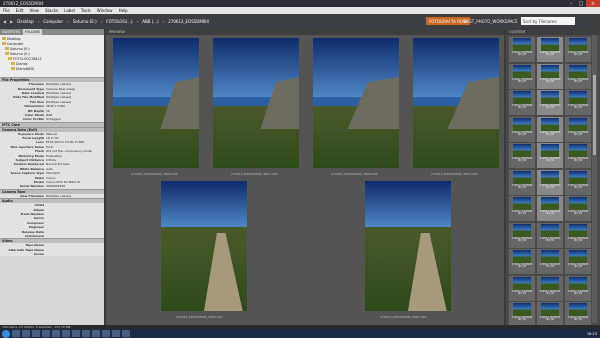  Describe the element at coordinates (51, 10) in the screenshot. I see `menu-stacks: Stacks` at that location.